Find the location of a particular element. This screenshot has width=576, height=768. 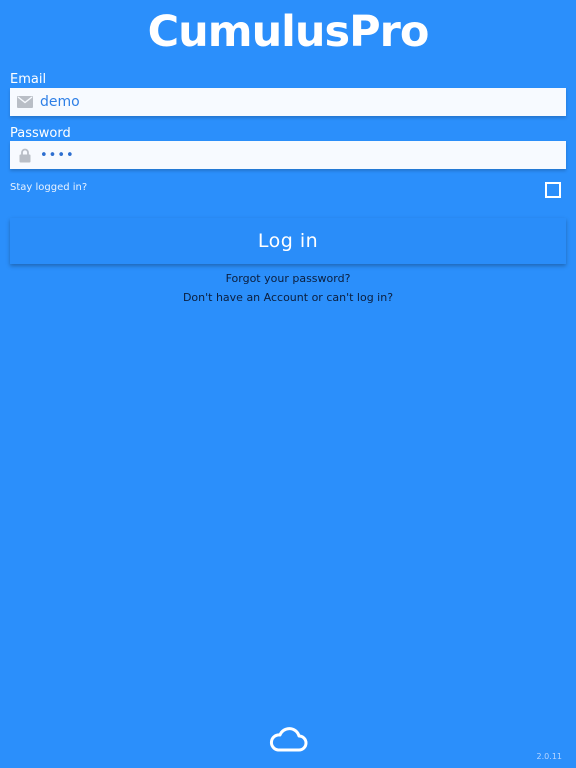

email-field: demo is located at coordinates (288, 102).